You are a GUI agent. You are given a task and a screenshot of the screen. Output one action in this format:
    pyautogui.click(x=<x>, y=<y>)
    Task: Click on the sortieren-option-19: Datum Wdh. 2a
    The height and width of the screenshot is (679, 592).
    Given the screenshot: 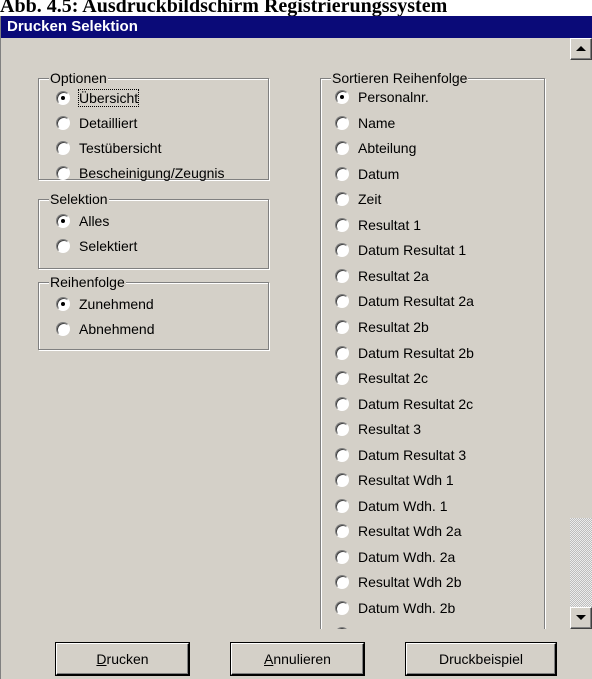 What is the action you would take?
    pyautogui.click(x=395, y=557)
    